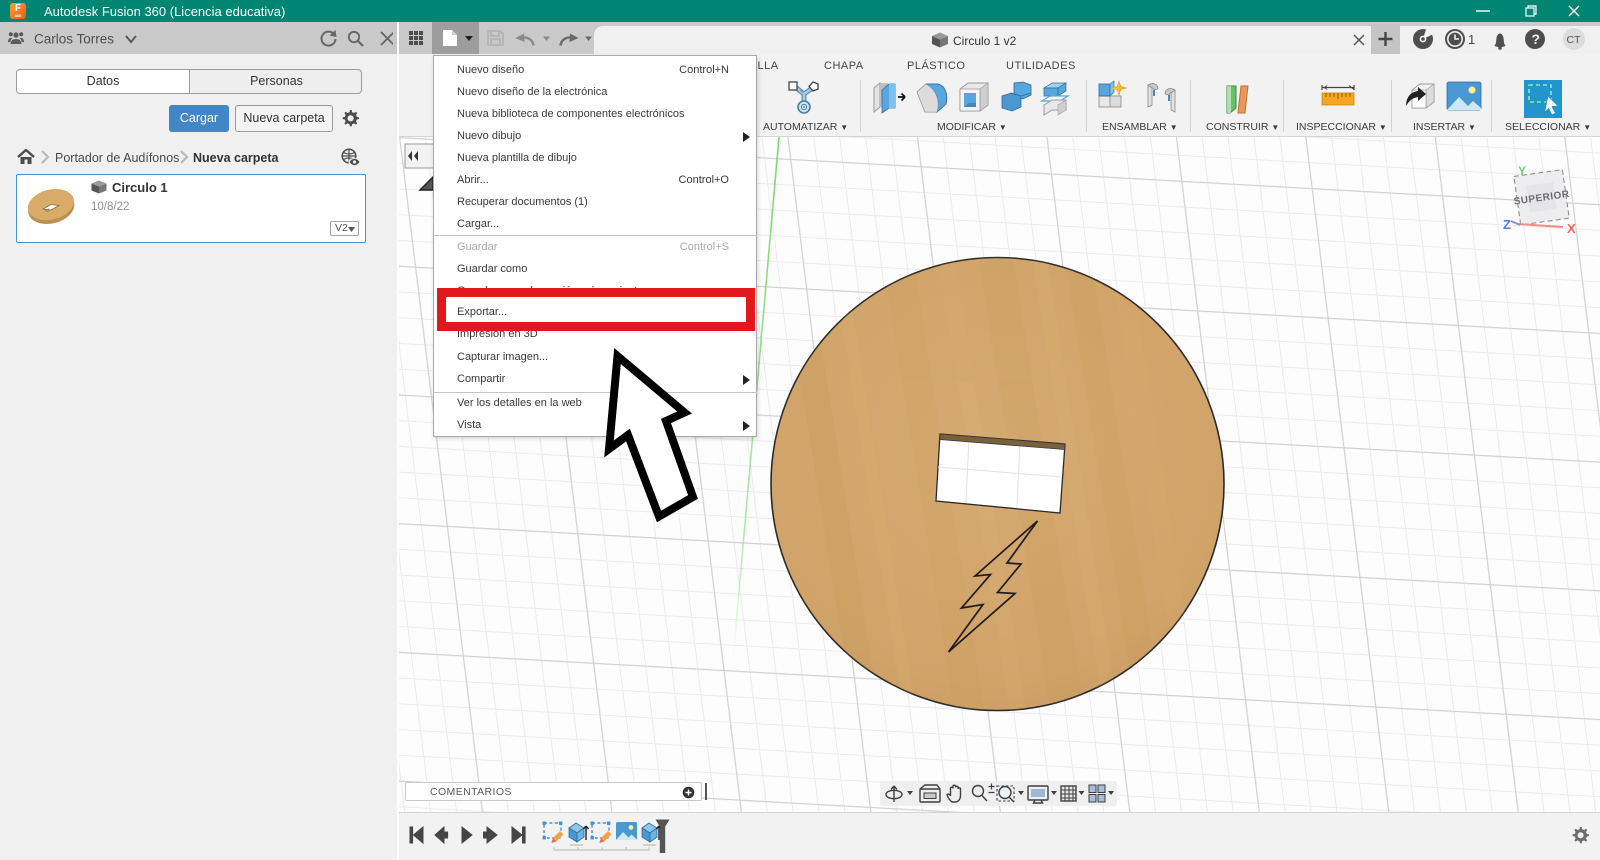 Image resolution: width=1600 pixels, height=860 pixels. I want to click on svg-text: Y, so click(1522, 171).